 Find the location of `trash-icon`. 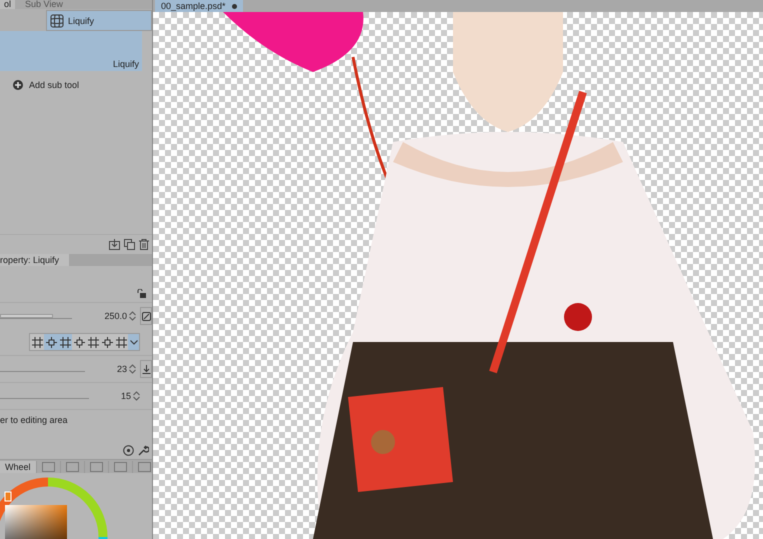

trash-icon is located at coordinates (144, 244).